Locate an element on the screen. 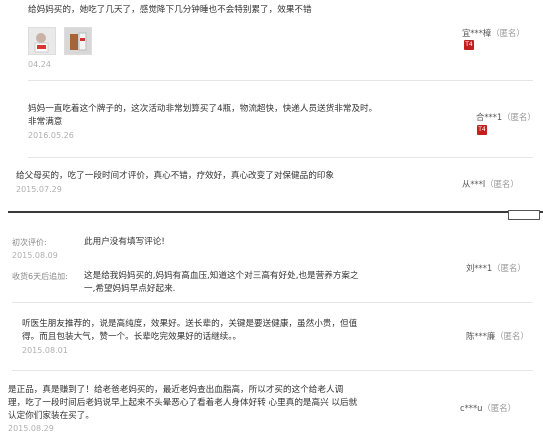 This screenshot has height=434, width=543. initial-review-label: 初次评价: is located at coordinates (29, 242).